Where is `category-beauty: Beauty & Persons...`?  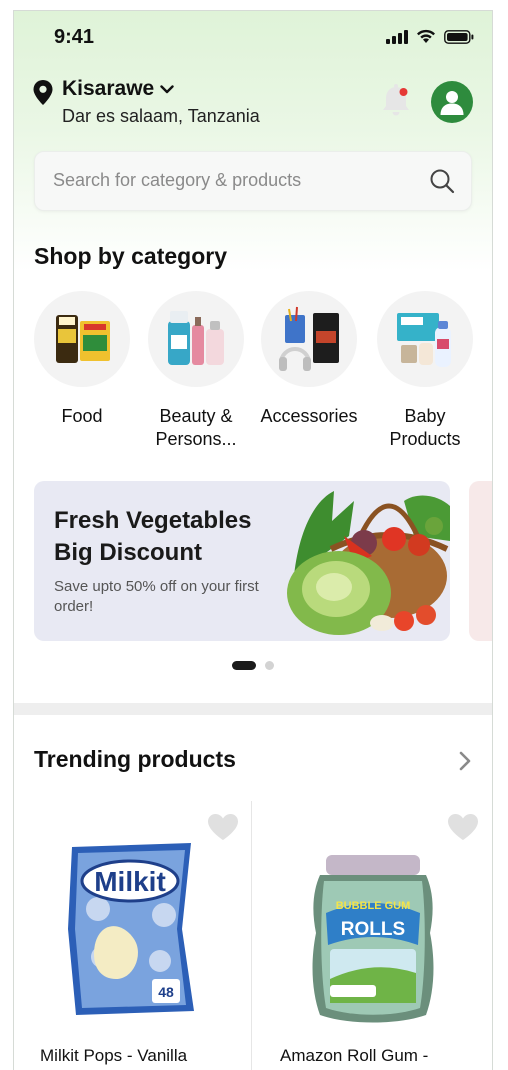
category-beauty: Beauty & Persons... is located at coordinates (196, 371).